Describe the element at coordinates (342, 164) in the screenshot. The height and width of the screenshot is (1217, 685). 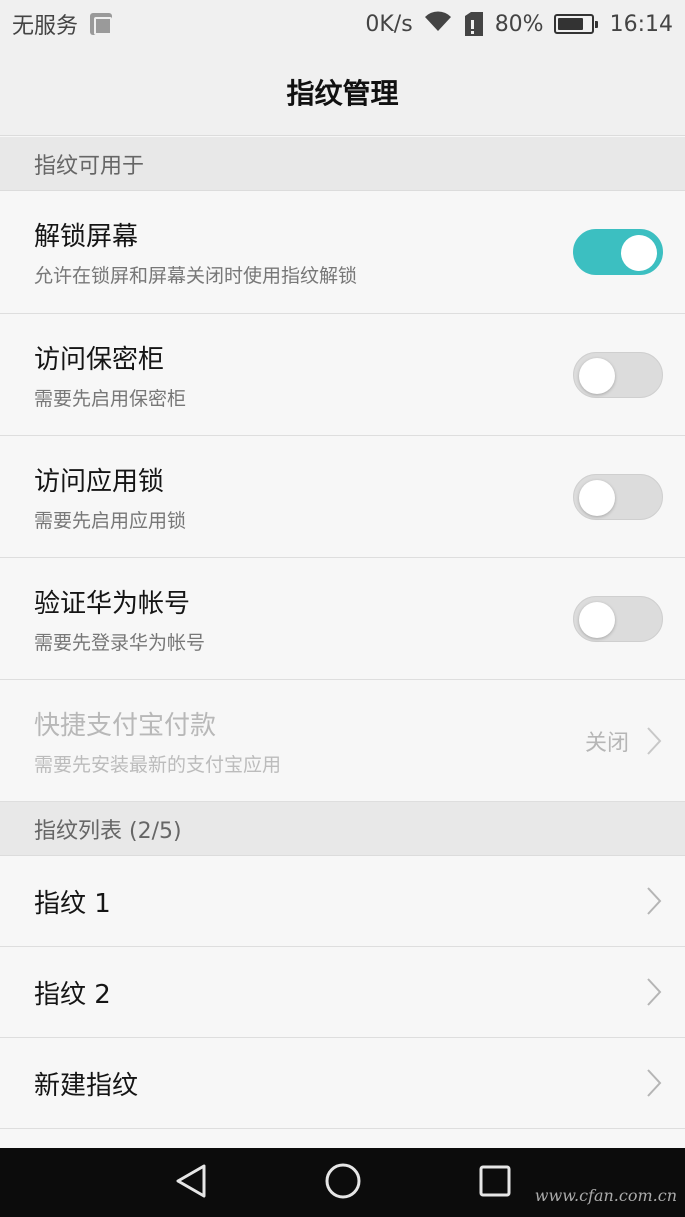
I see `section-header-usage: 指纹可用于` at that location.